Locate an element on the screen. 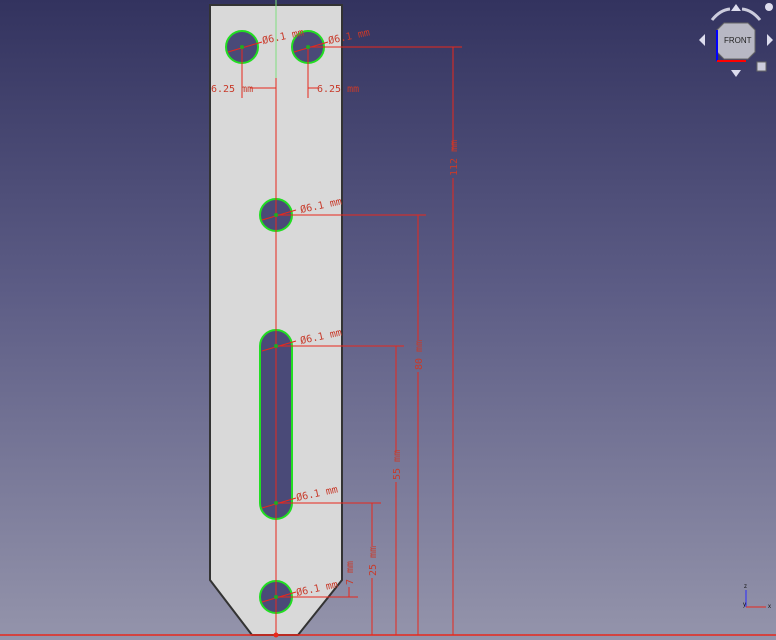  svg-text: y is located at coordinates (744, 605).